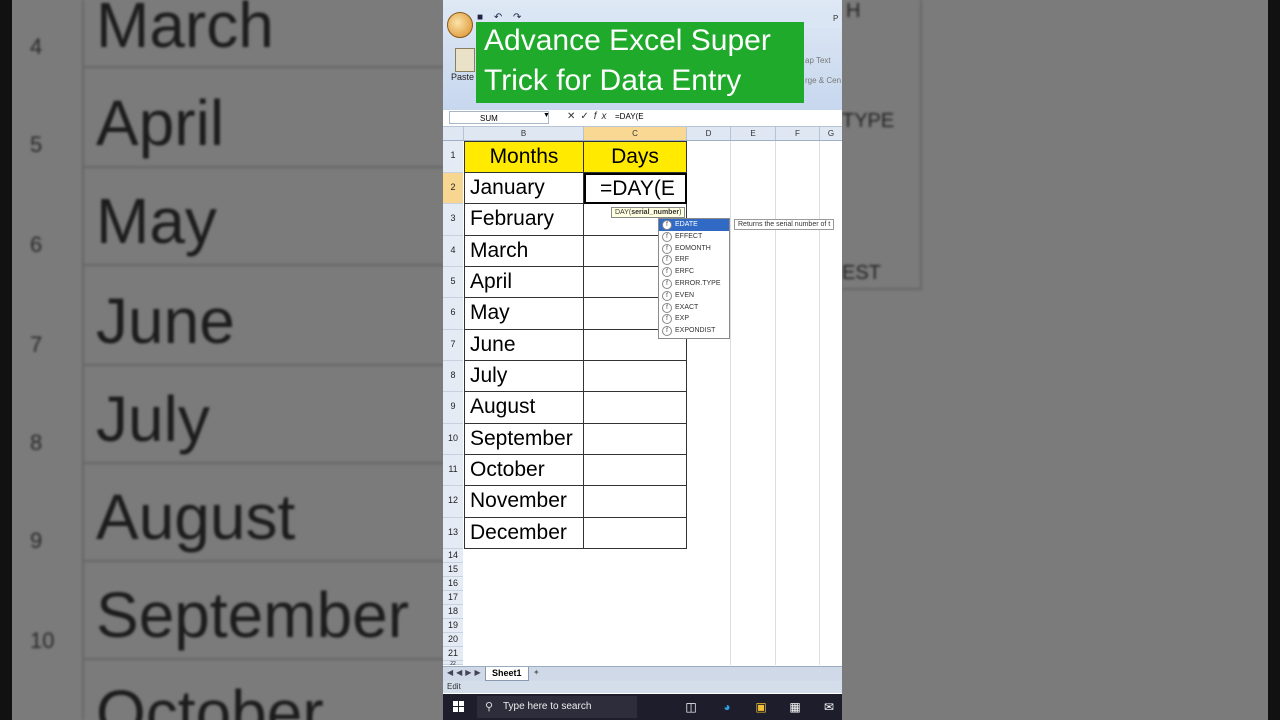  I want to click on active-cell-editor: =DAY(E, so click(635, 188).